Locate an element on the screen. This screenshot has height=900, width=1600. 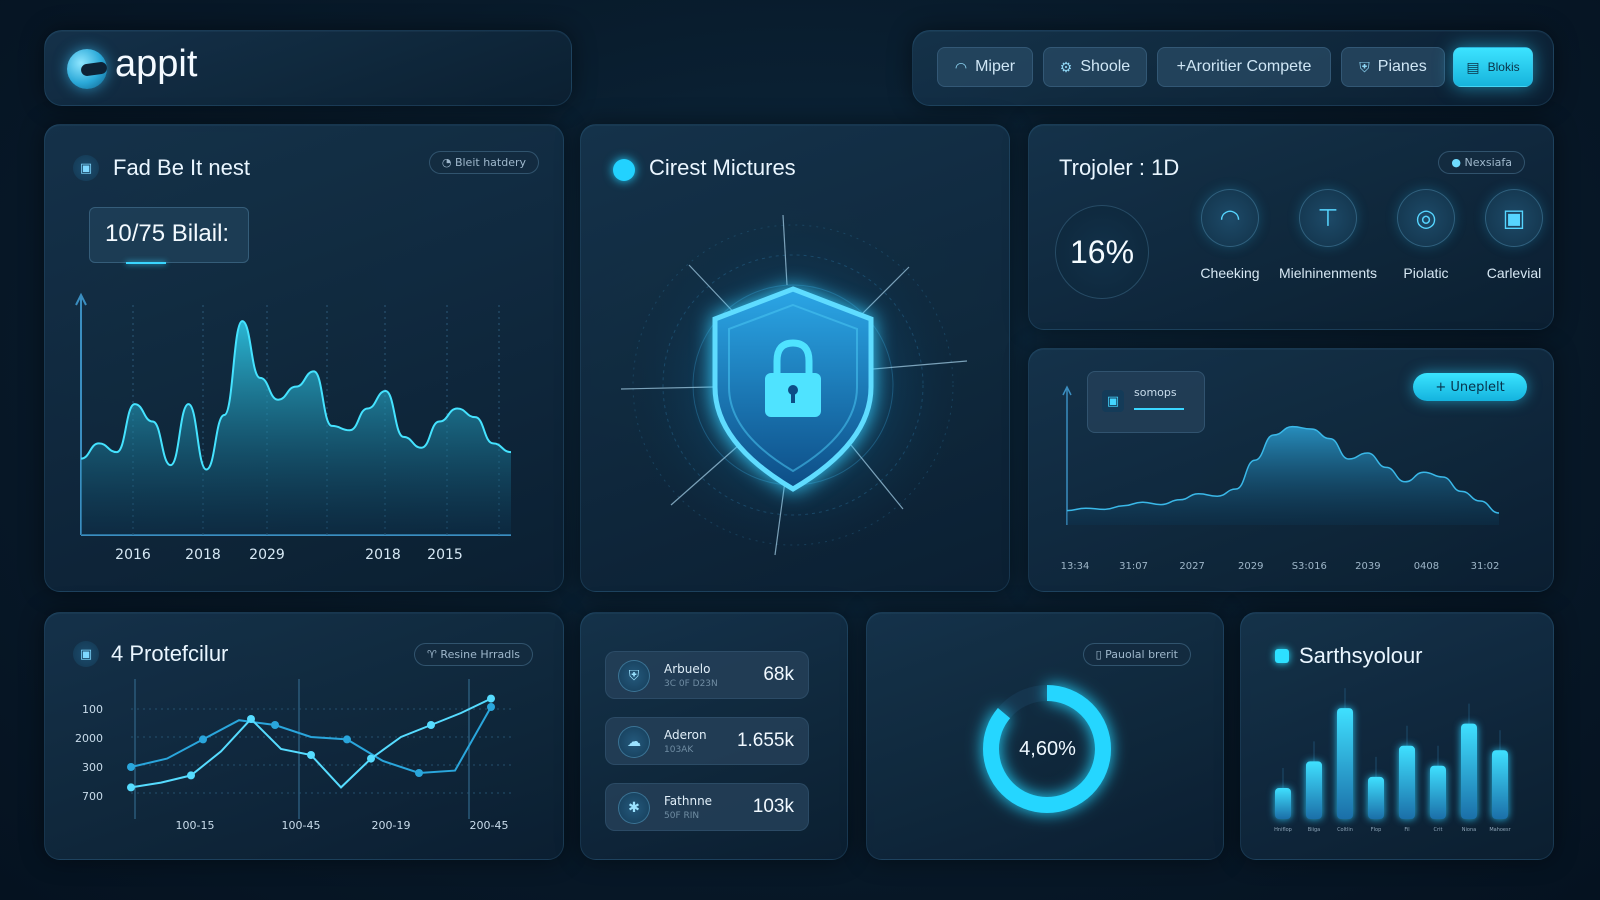
cloud-icon: ☁ is located at coordinates (634, 742).